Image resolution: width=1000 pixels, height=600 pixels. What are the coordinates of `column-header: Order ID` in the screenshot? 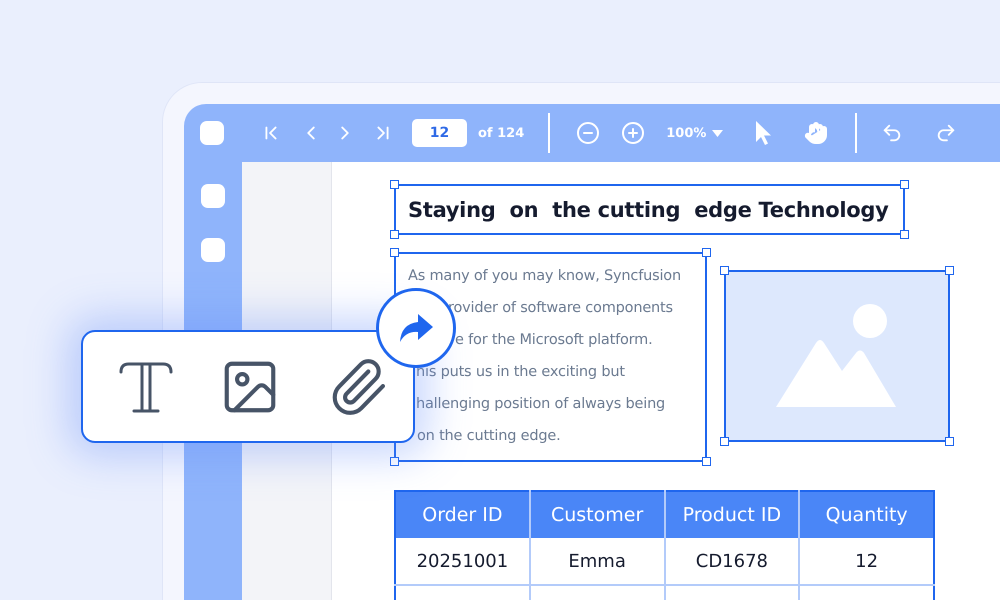 It's located at (462, 514).